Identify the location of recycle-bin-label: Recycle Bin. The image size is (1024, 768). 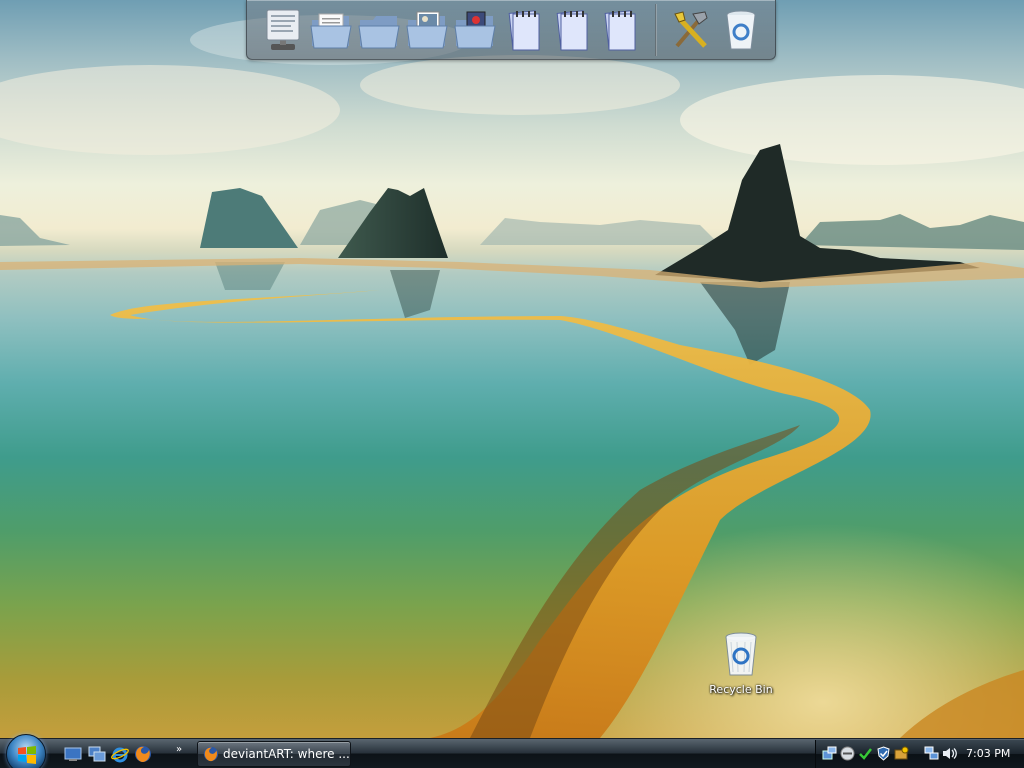
(741, 689).